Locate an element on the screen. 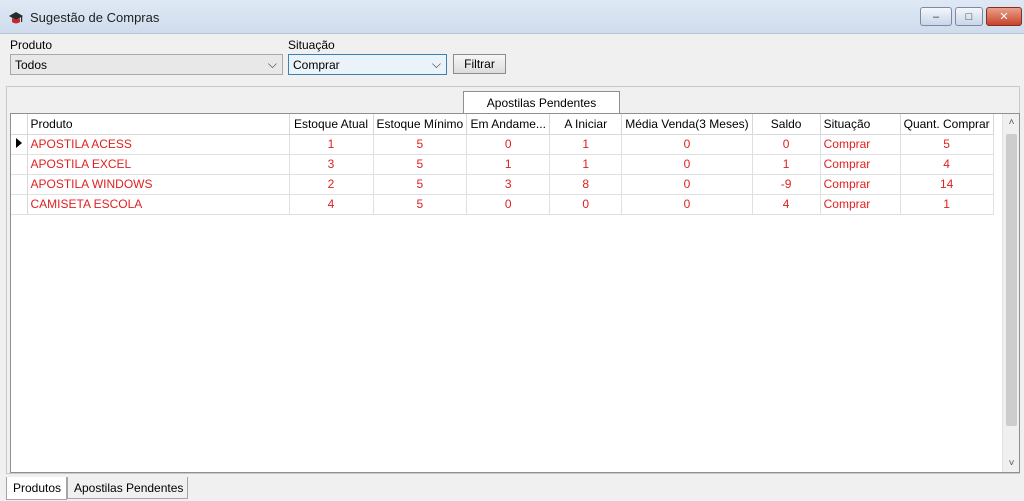  tab-produtos: Produtos is located at coordinates (36, 488).